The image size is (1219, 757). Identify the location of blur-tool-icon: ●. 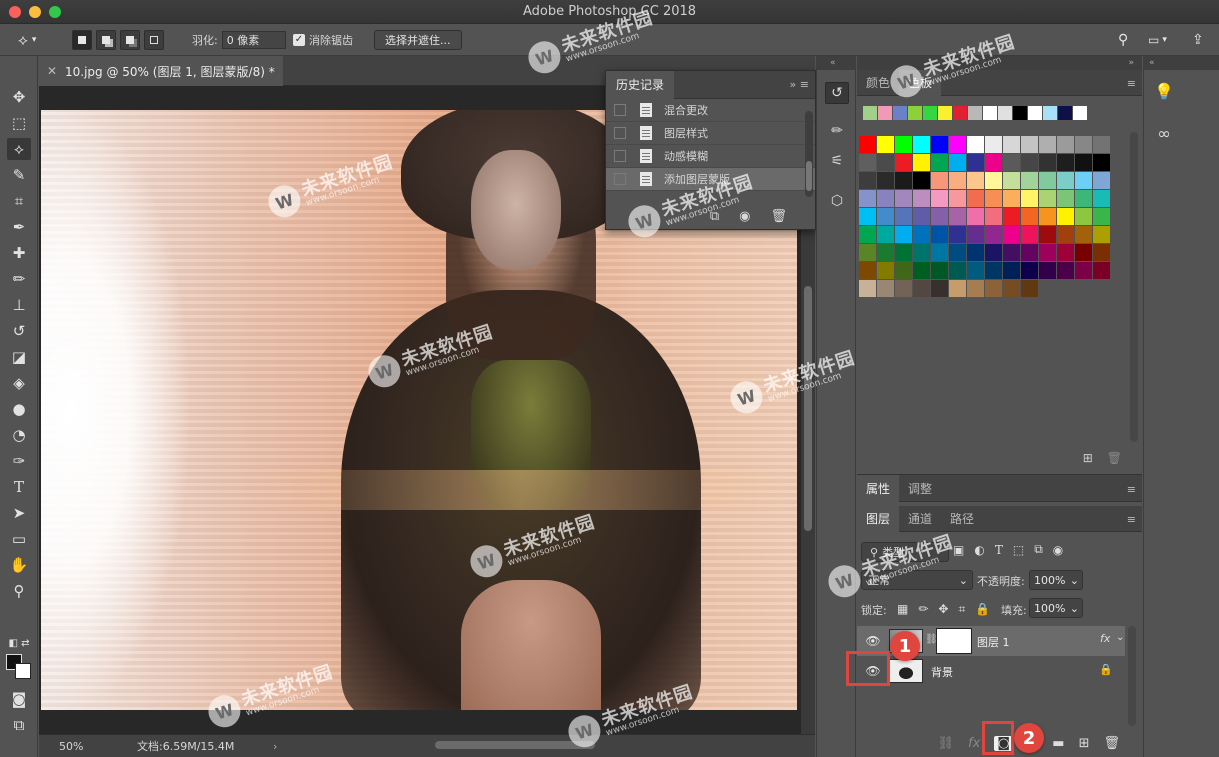
(19, 409).